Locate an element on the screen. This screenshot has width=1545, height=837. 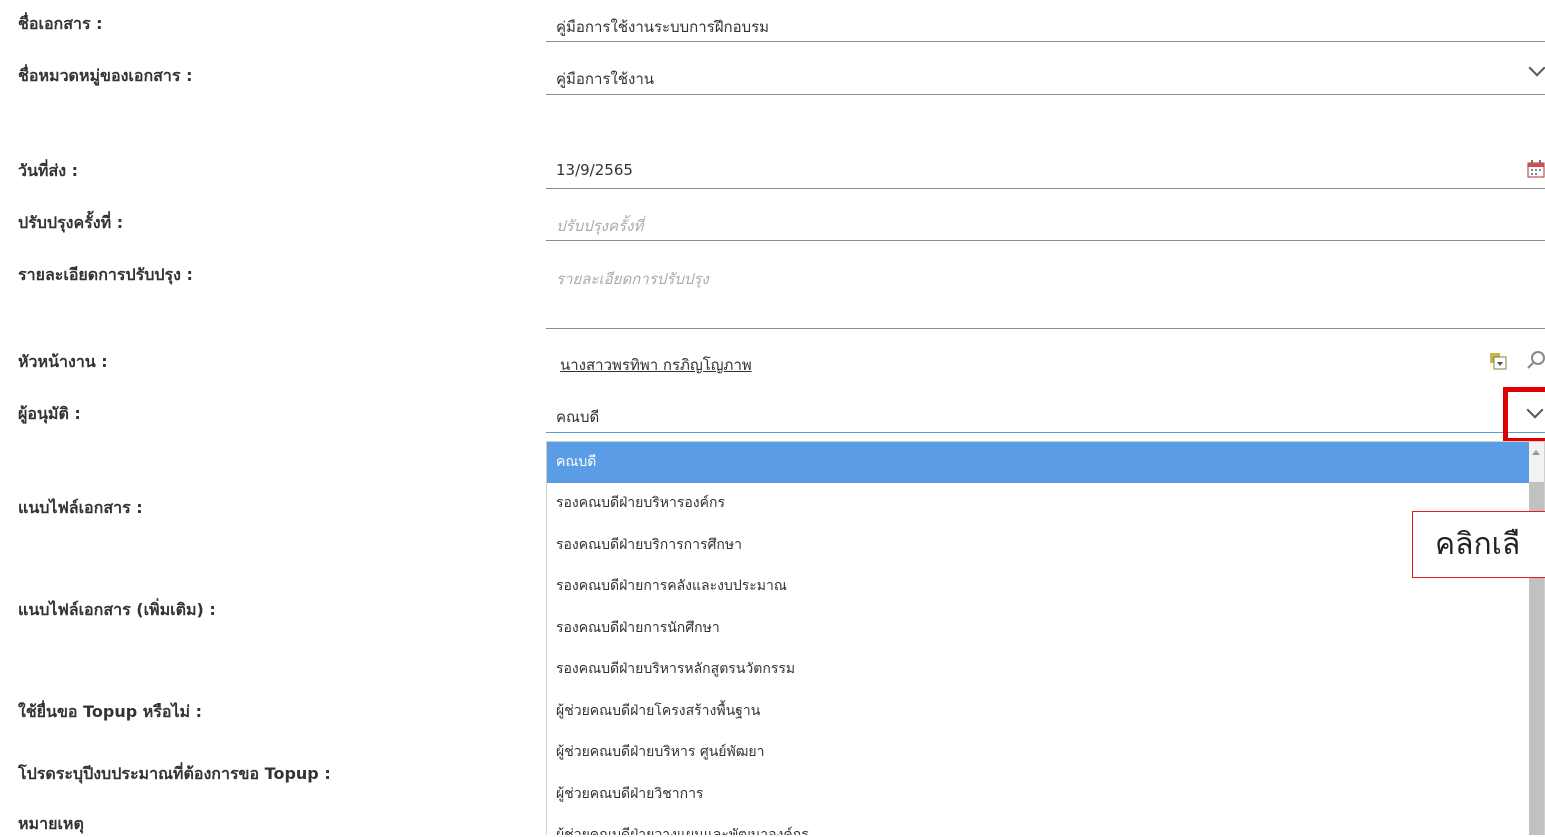
supervisor-label: หัวหน้างาน : is located at coordinates (63, 361).